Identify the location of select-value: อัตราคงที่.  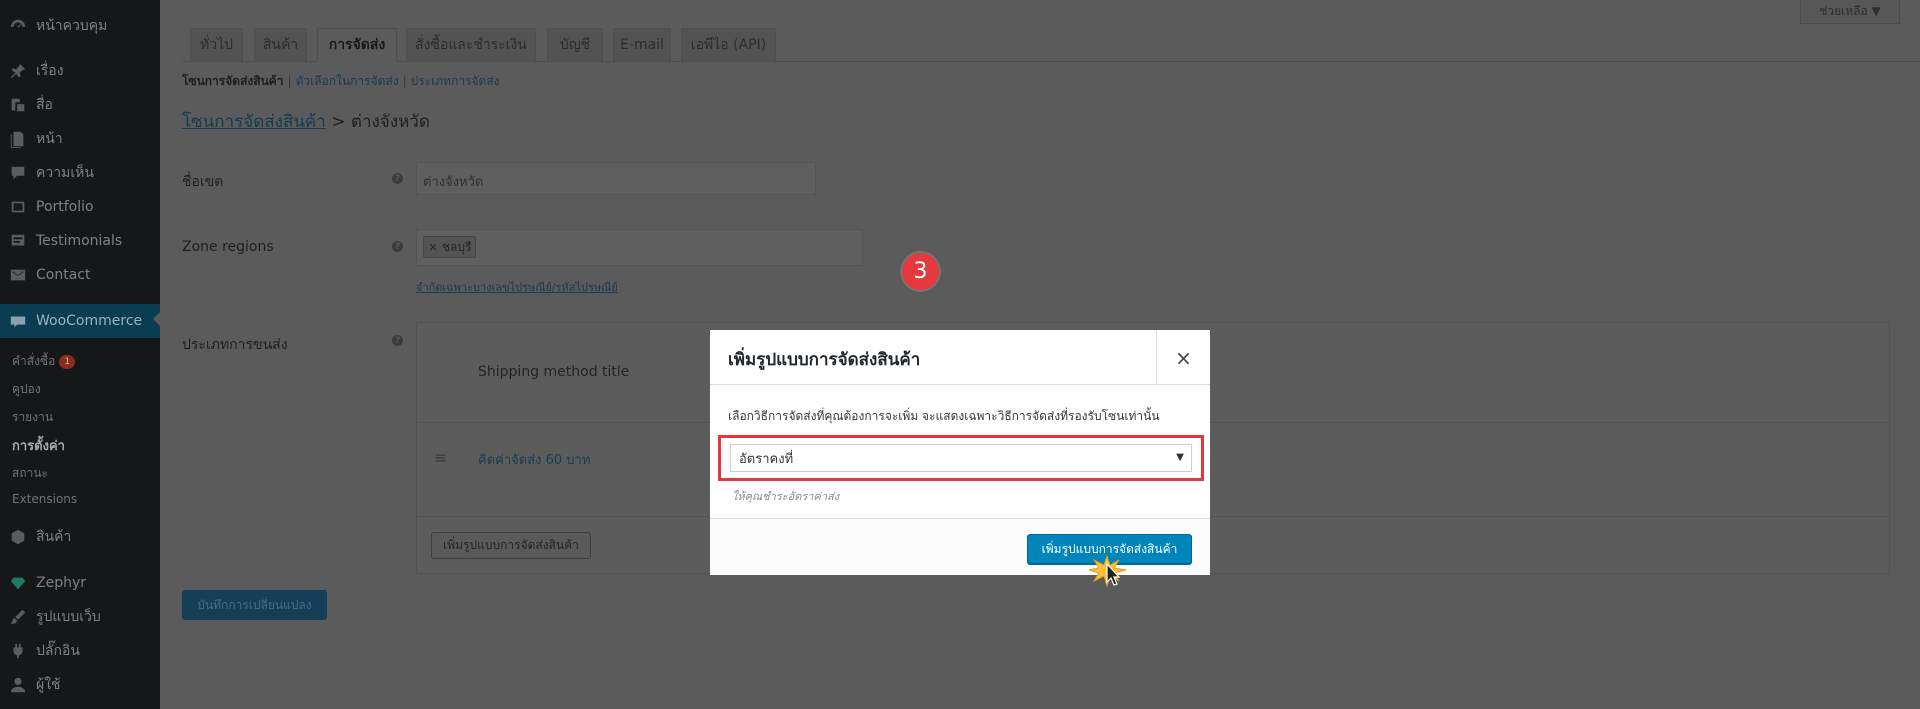
(766, 459).